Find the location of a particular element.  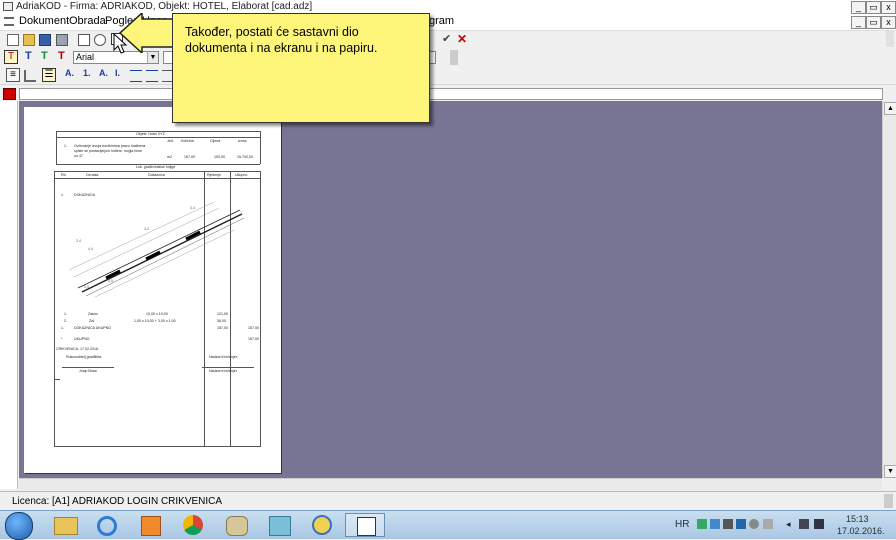

paragraph-icon: ≡ is located at coordinates (13, 75).